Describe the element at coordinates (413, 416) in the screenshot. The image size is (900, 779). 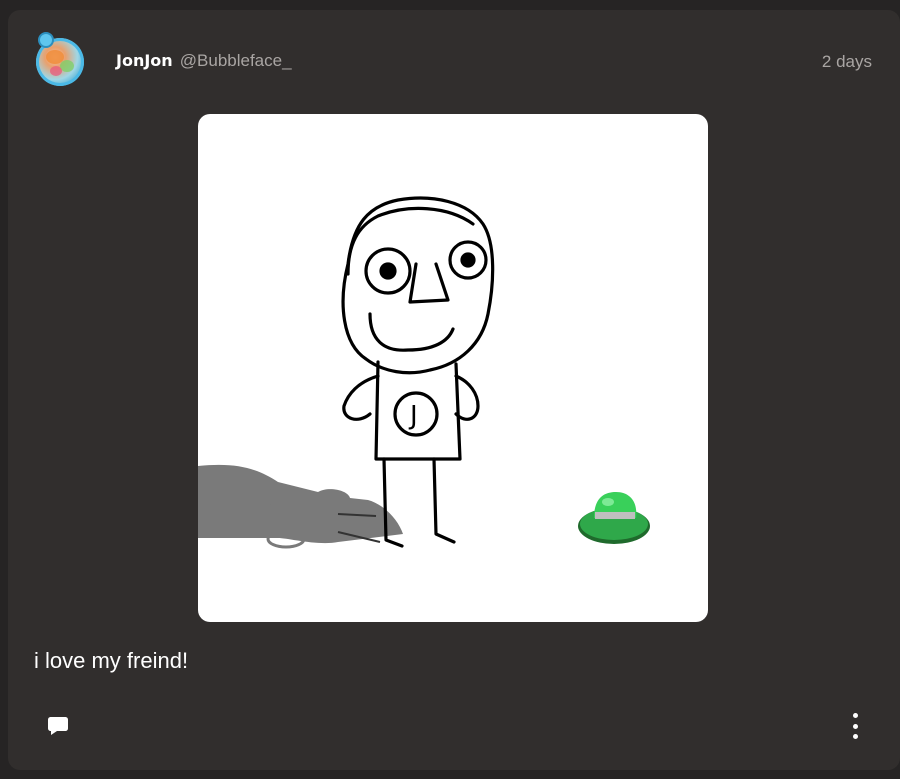
I see `badge-letter: J` at that location.